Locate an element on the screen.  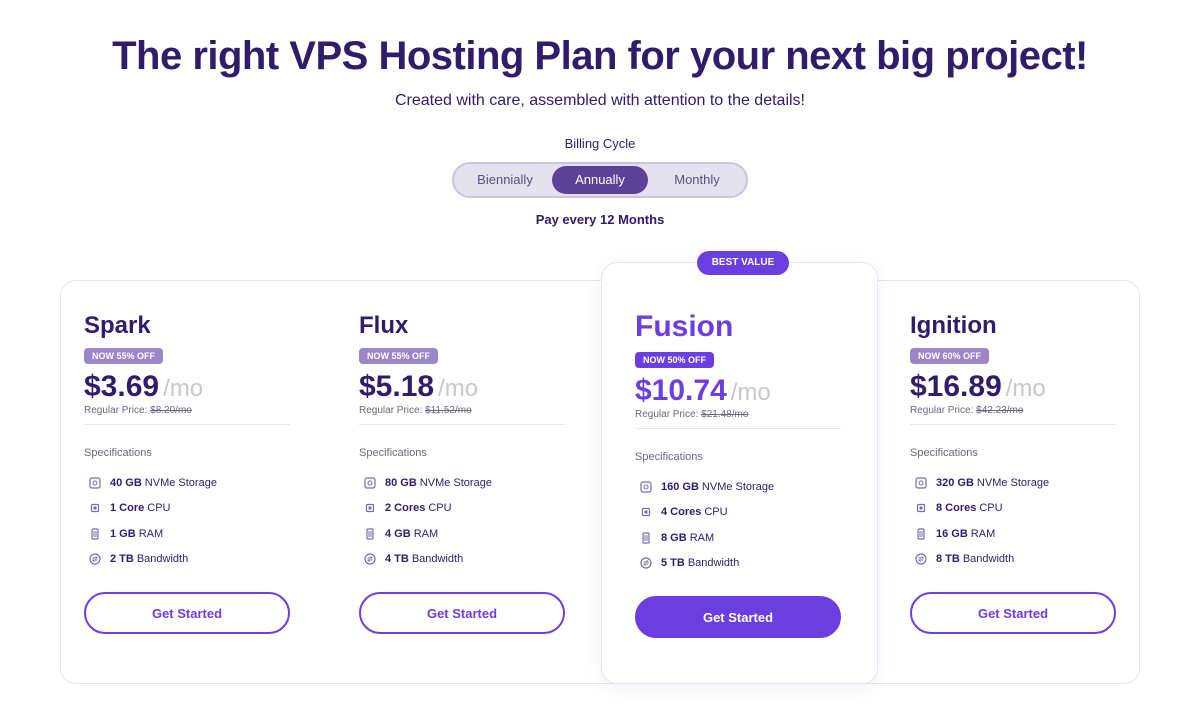
plan-name: Flux is located at coordinates (384, 325).